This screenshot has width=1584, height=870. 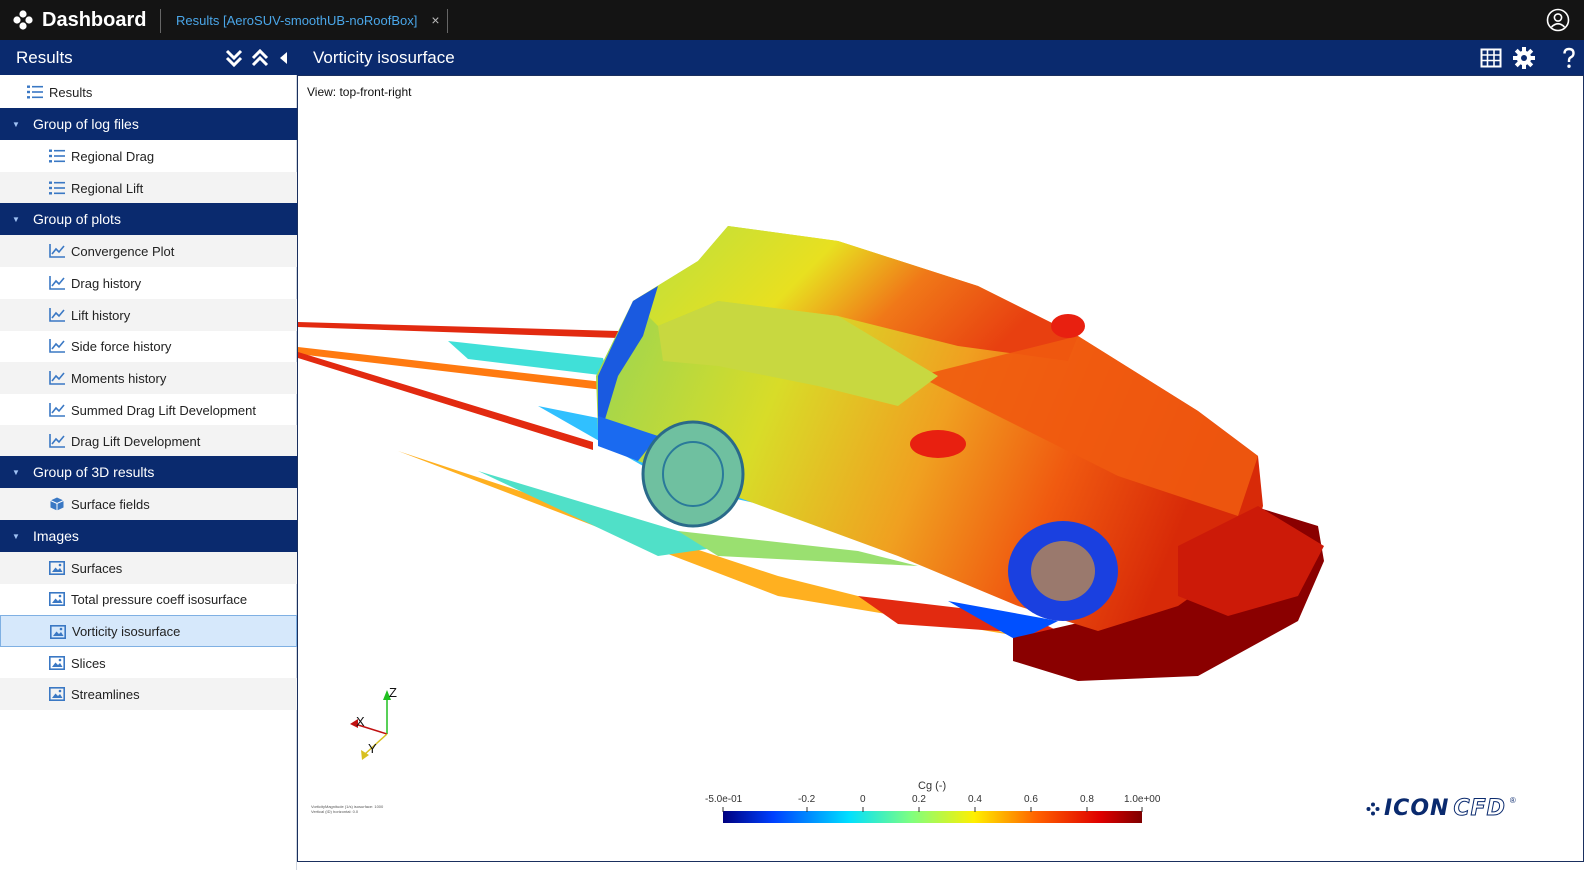 What do you see at coordinates (126, 631) in the screenshot?
I see `tree-item-label: Vorticity isosurface` at bounding box center [126, 631].